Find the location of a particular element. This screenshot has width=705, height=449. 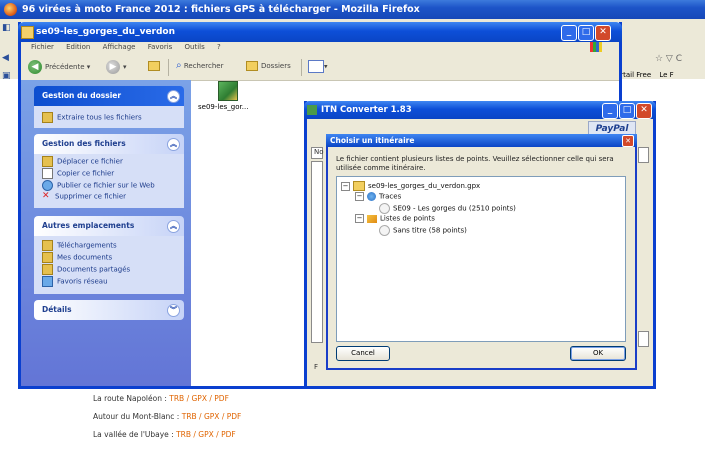

panel-gestion-fichiers-header: Gestion des fichiers ︽ is located at coordinates (109, 144).